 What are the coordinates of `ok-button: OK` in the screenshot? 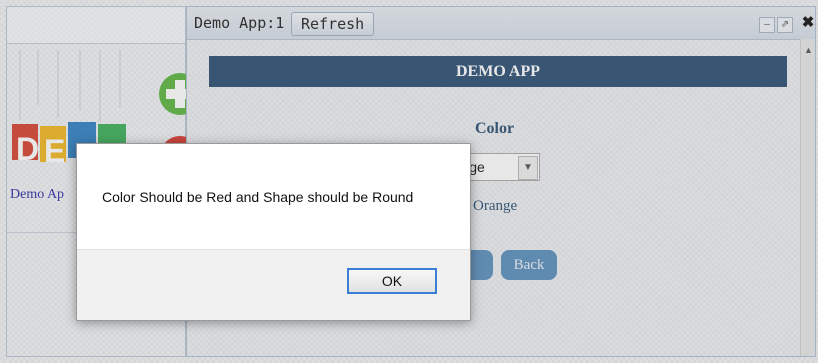 It's located at (392, 281).